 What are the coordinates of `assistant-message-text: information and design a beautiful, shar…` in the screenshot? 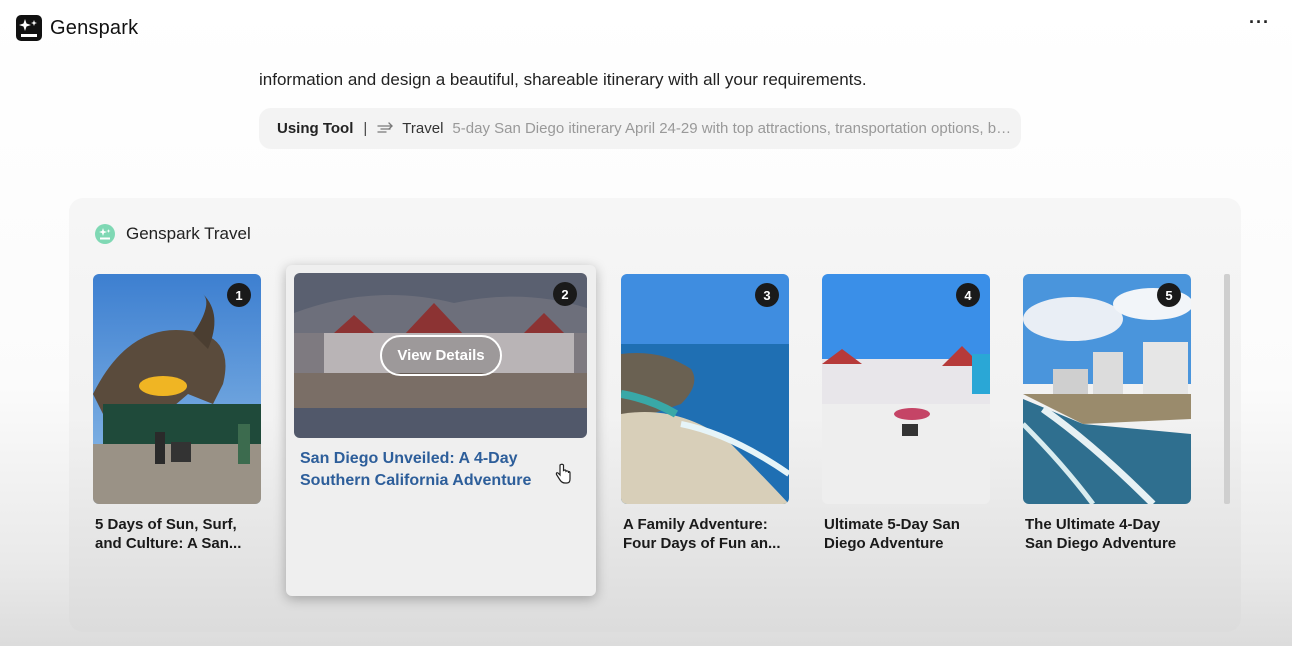 It's located at (563, 79).